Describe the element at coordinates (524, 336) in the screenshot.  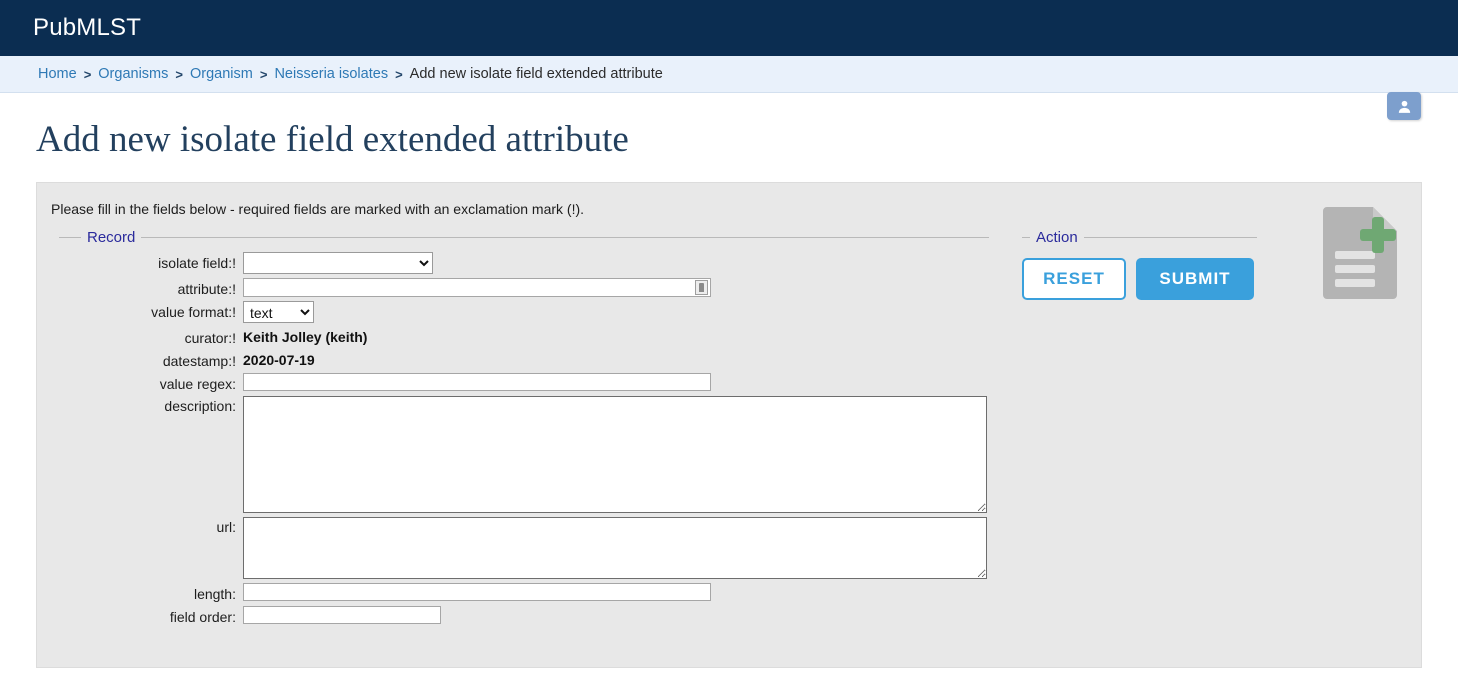
I see `row-curator: curator:! Keith Jolley (keith)` at that location.